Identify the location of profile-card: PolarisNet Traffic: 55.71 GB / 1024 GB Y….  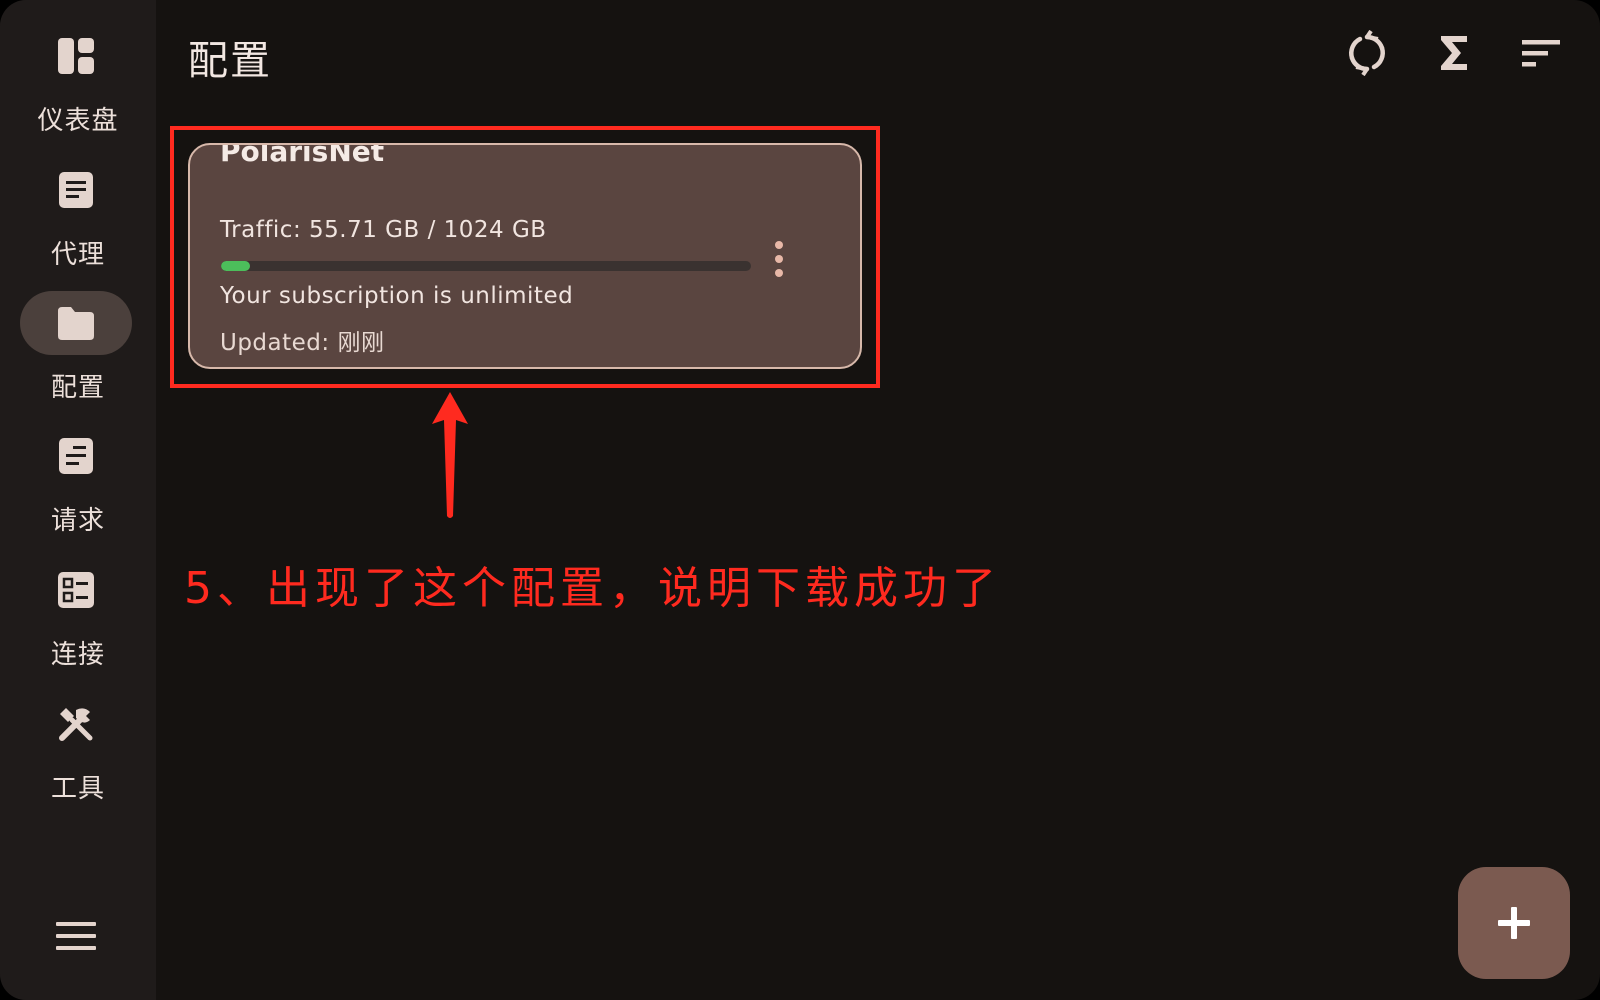
(525, 256).